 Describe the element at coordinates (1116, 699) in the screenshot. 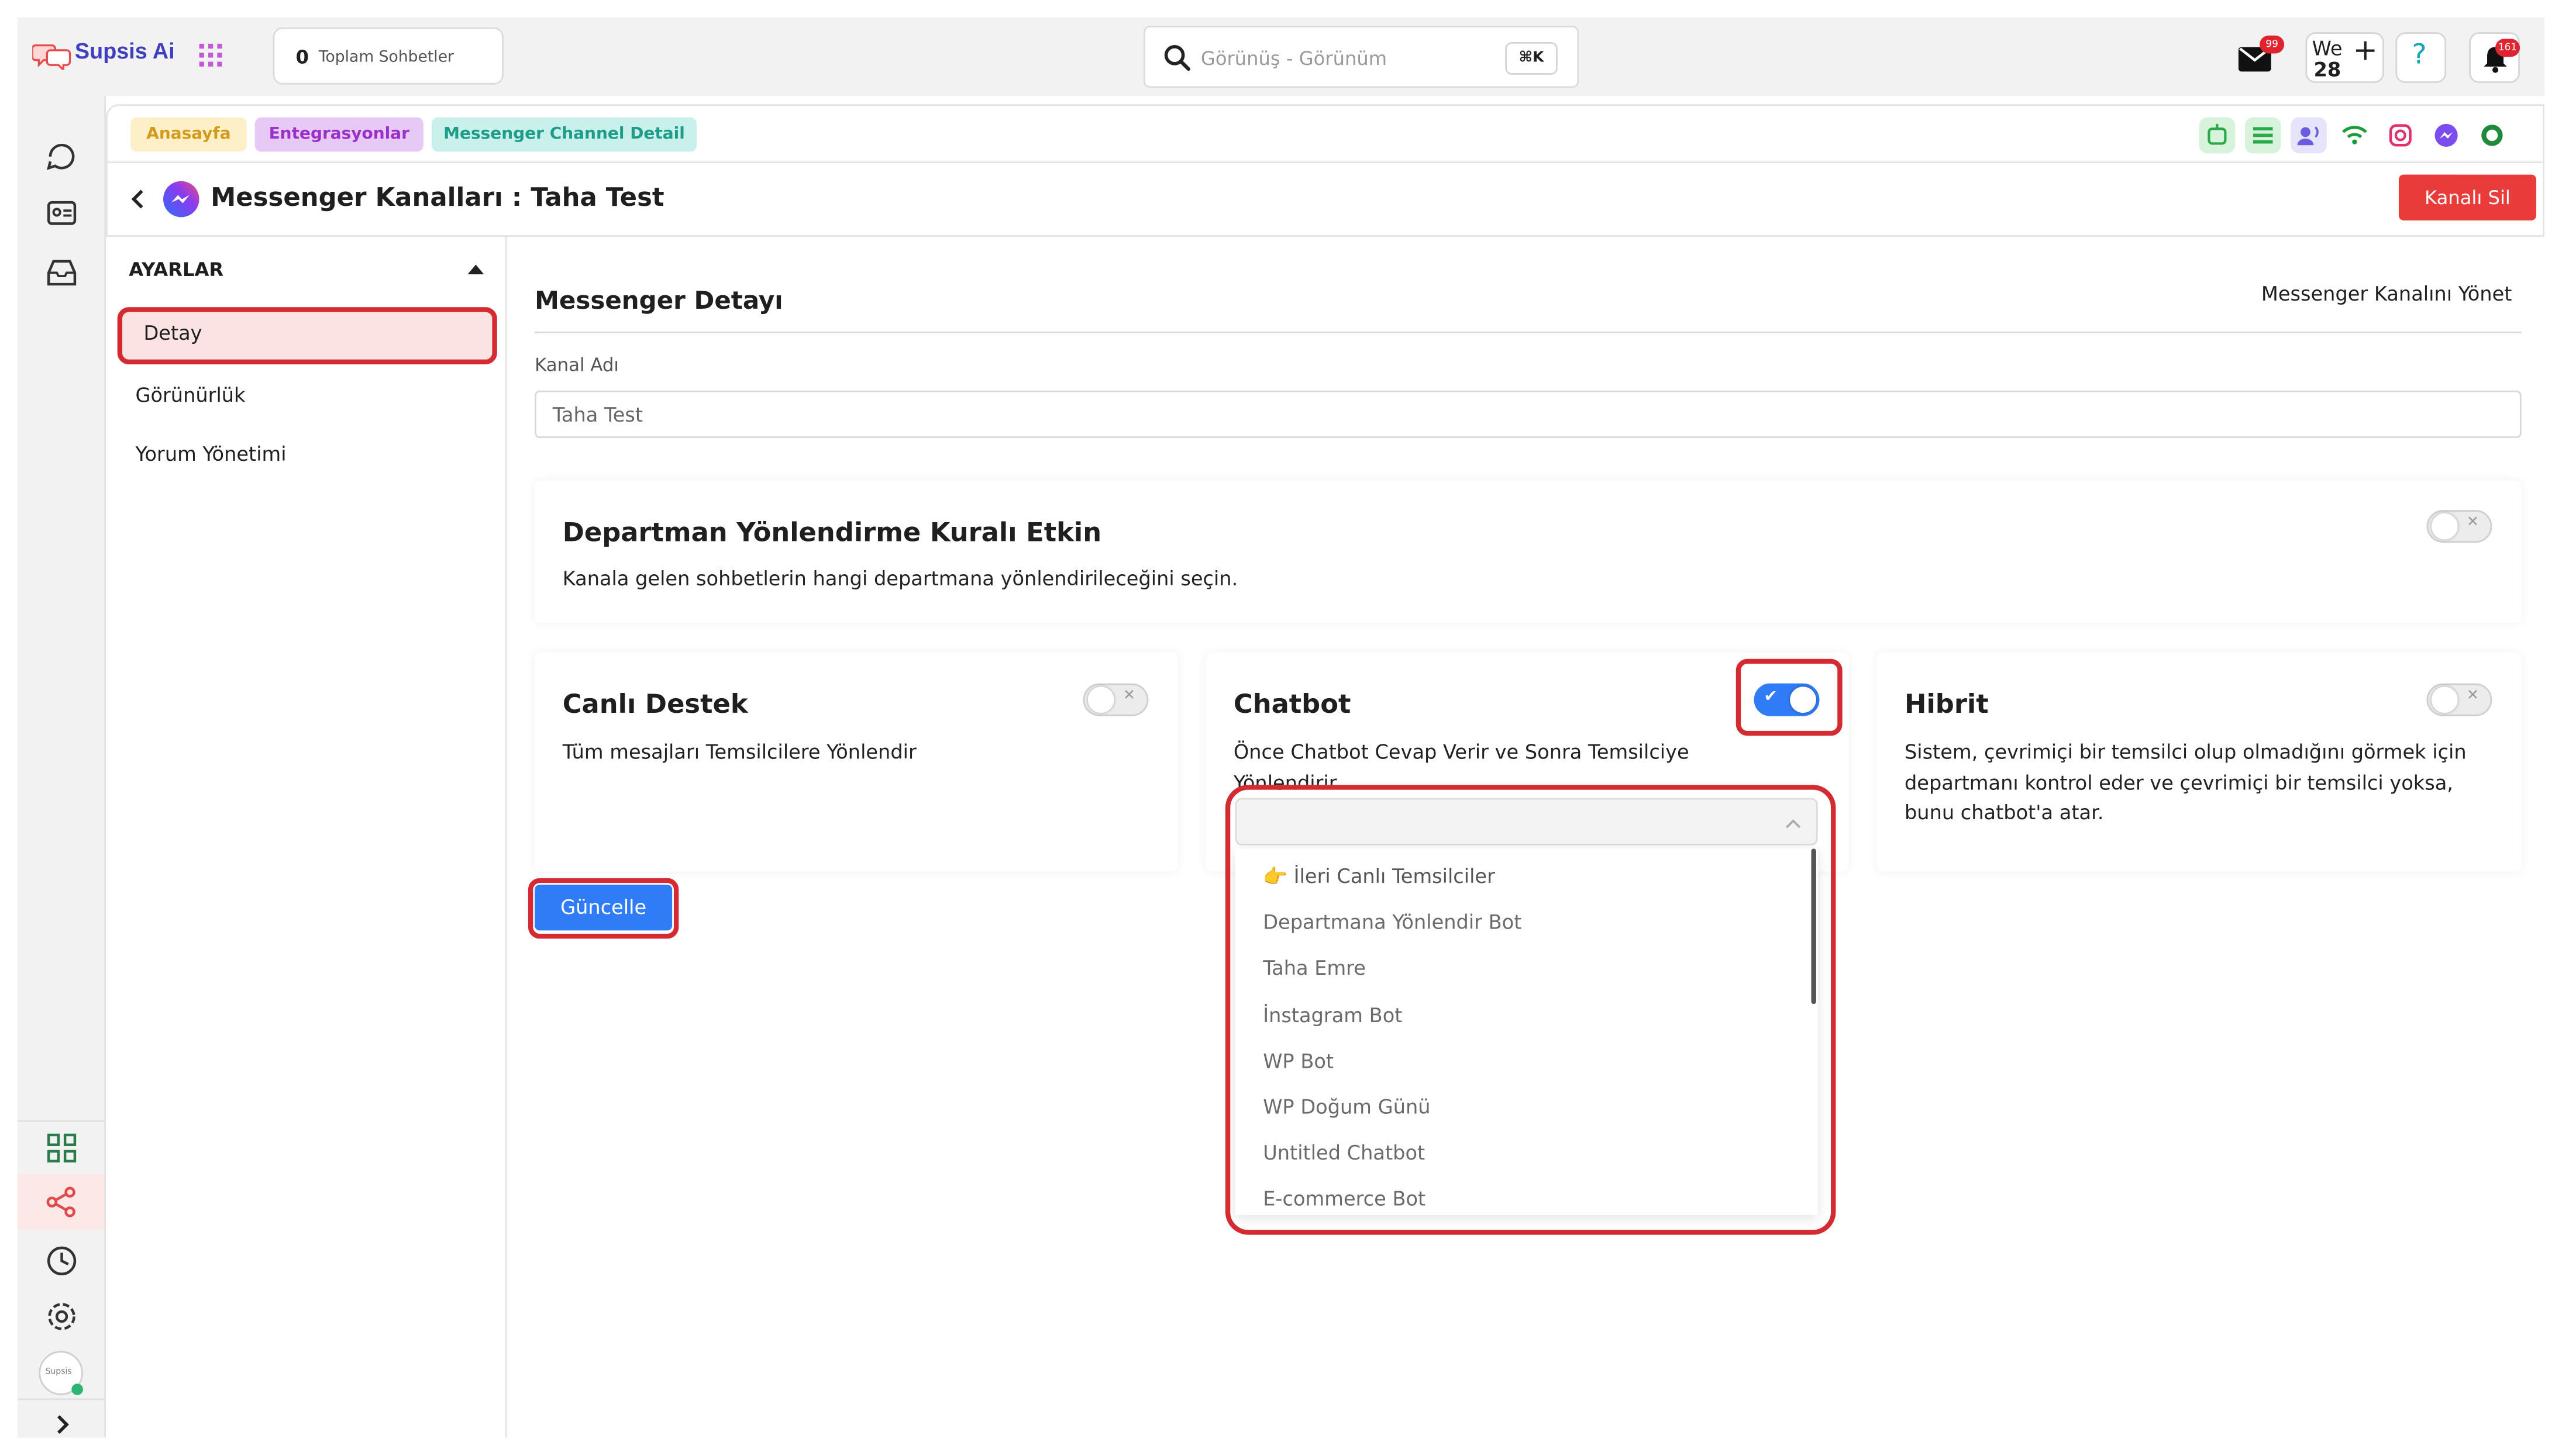

I see `live-support-toggle: ✕` at that location.